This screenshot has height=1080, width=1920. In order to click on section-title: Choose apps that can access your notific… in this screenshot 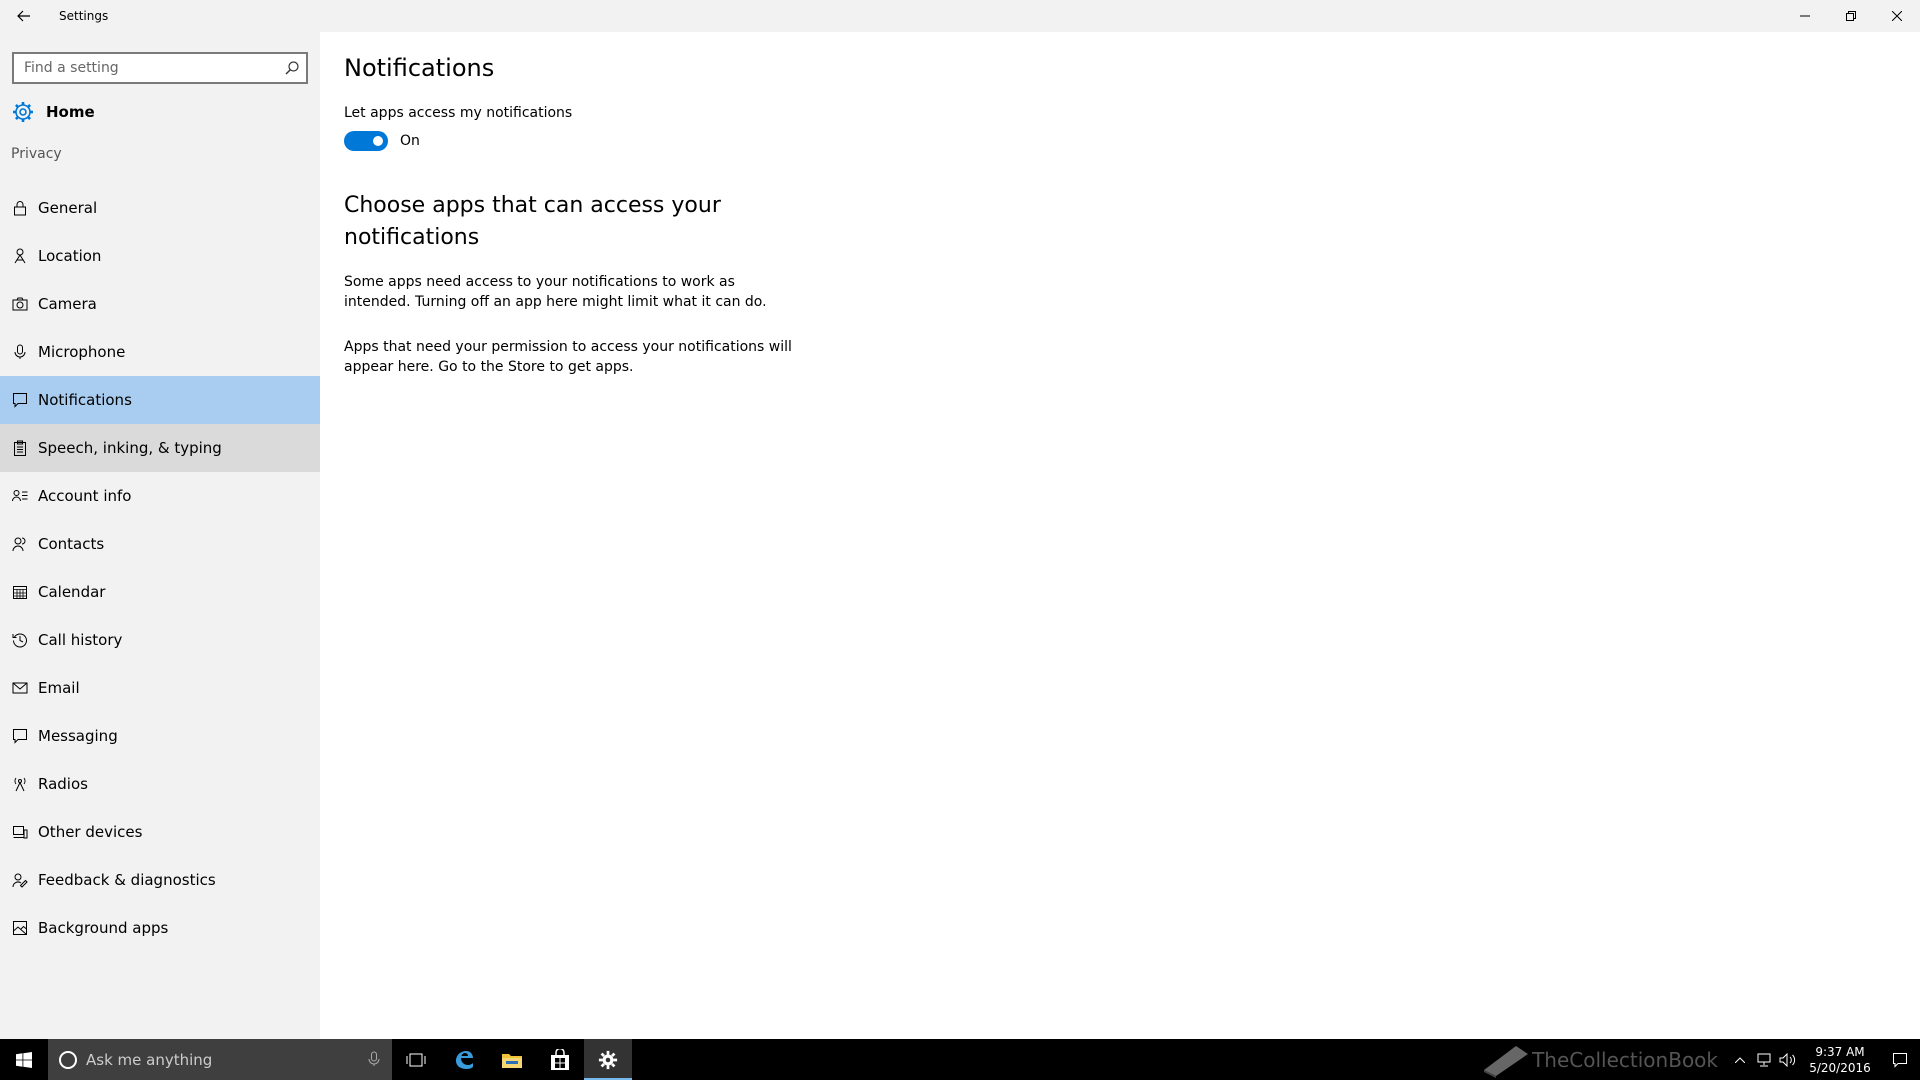, I will do `click(532, 221)`.